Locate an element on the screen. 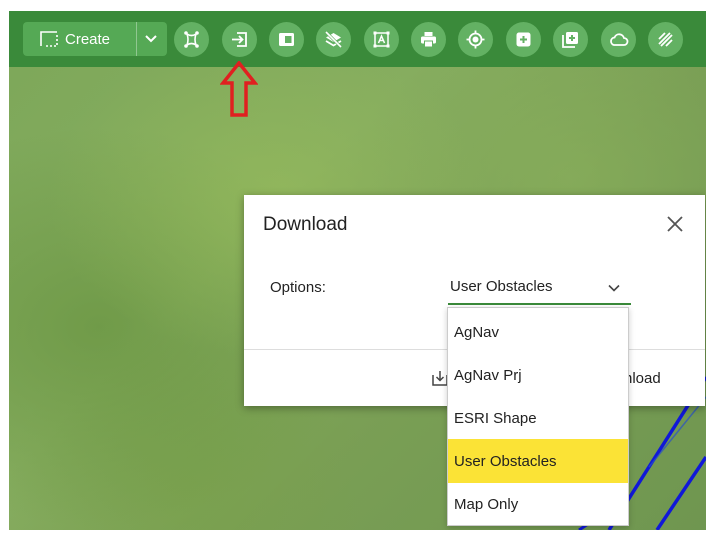 The height and width of the screenshot is (533, 715). panel-icon is located at coordinates (286, 39).